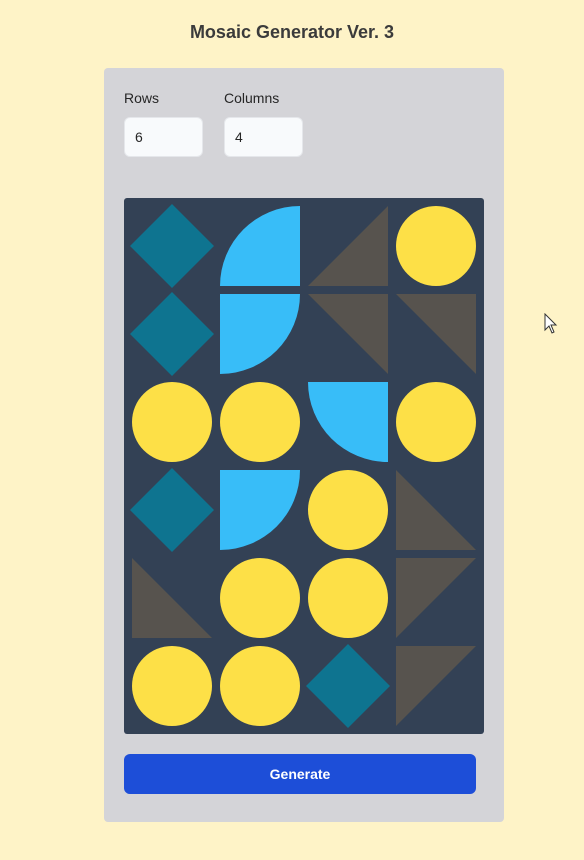 Image resolution: width=584 pixels, height=860 pixels. What do you see at coordinates (292, 32) in the screenshot?
I see `page-title: Mosaic Generator Ver. 3` at bounding box center [292, 32].